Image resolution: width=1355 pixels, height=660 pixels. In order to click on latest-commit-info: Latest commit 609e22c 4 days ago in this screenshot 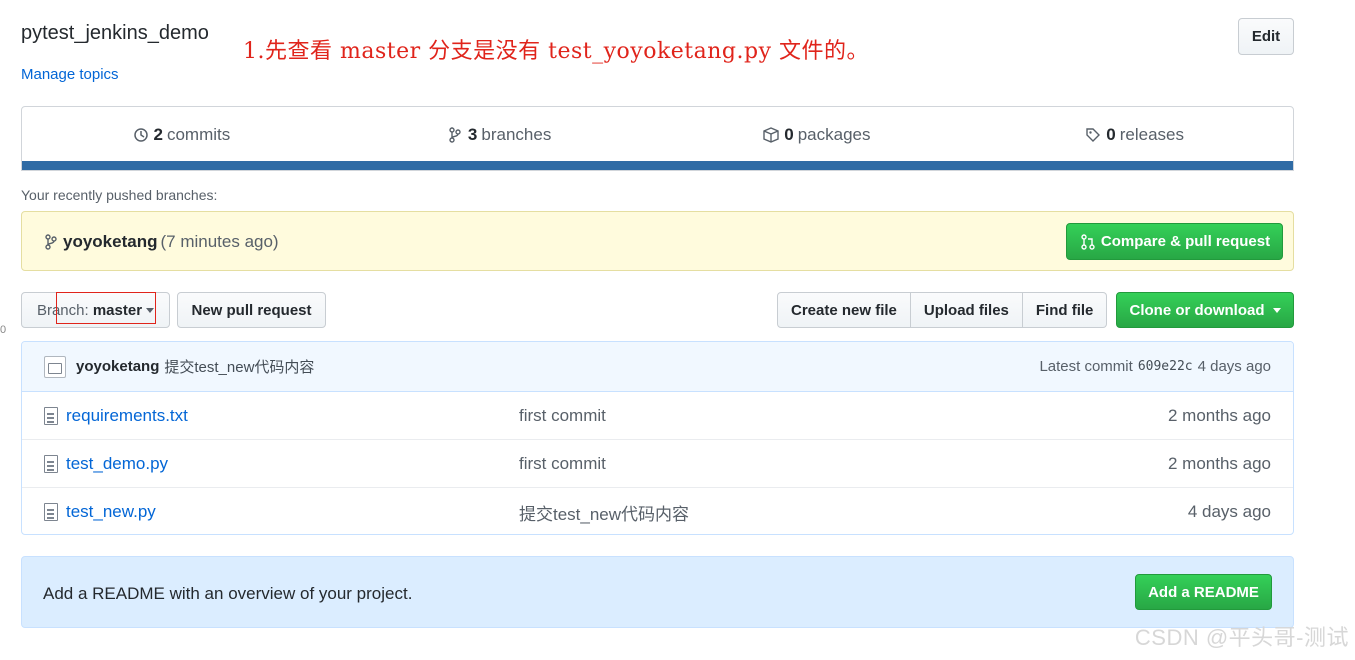, I will do `click(1155, 366)`.